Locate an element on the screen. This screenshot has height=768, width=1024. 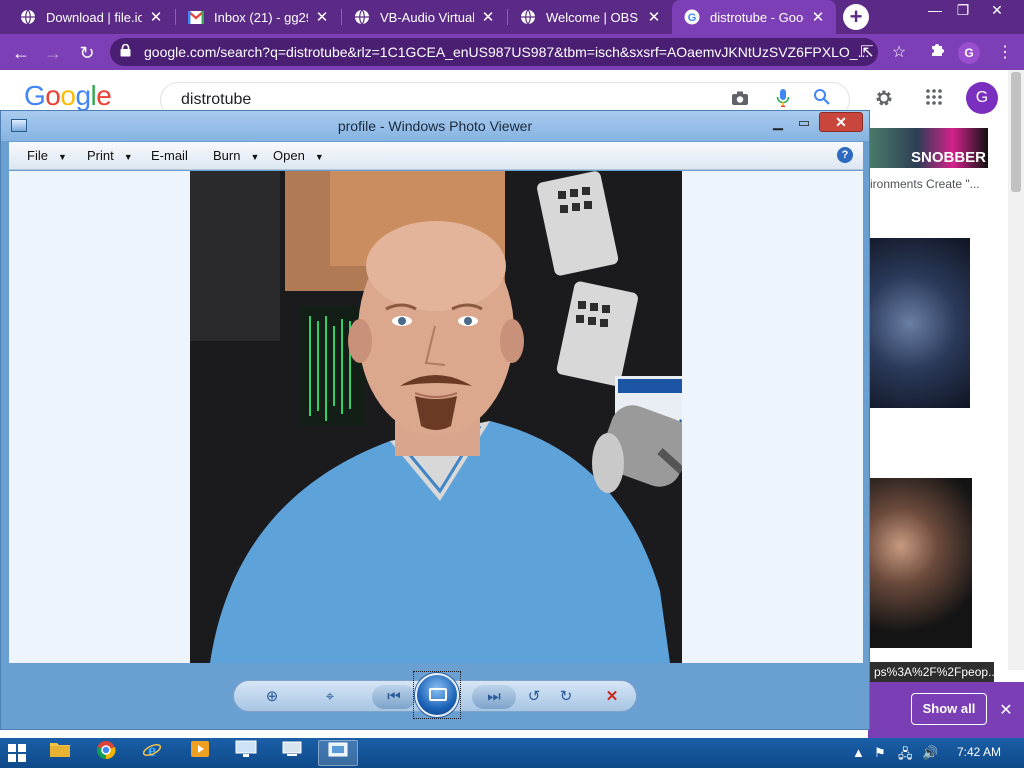
google-account-avatar: G is located at coordinates (982, 98).